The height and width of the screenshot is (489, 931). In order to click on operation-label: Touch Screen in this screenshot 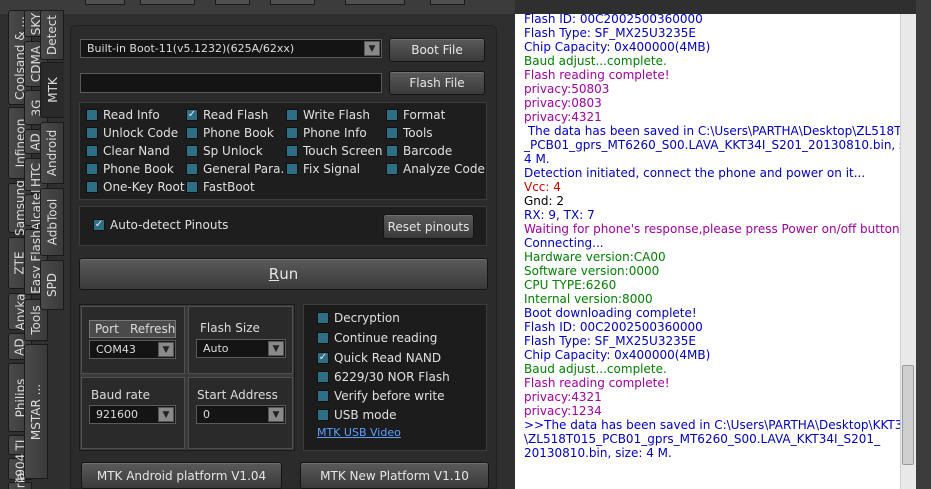, I will do `click(343, 151)`.